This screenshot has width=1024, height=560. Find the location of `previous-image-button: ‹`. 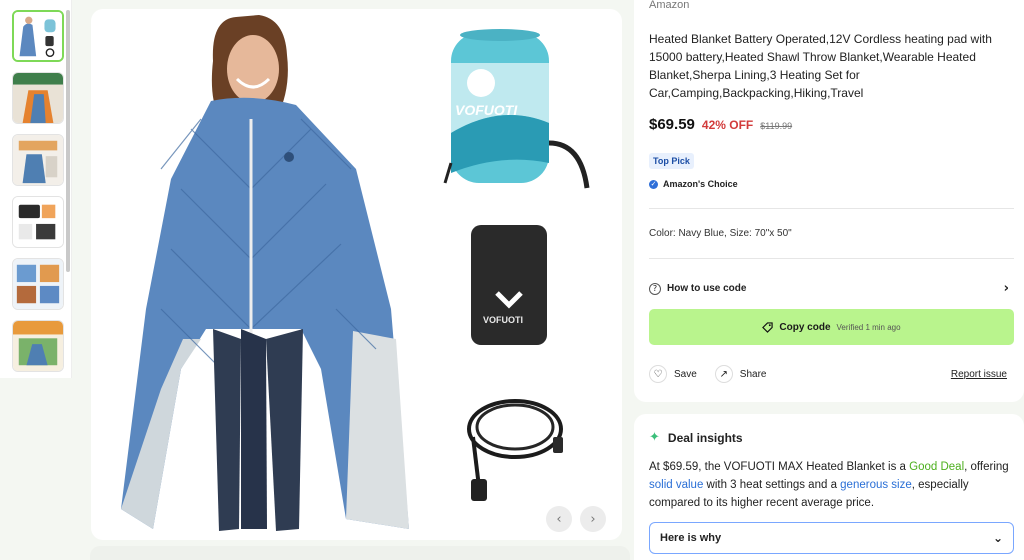

previous-image-button: ‹ is located at coordinates (559, 519).